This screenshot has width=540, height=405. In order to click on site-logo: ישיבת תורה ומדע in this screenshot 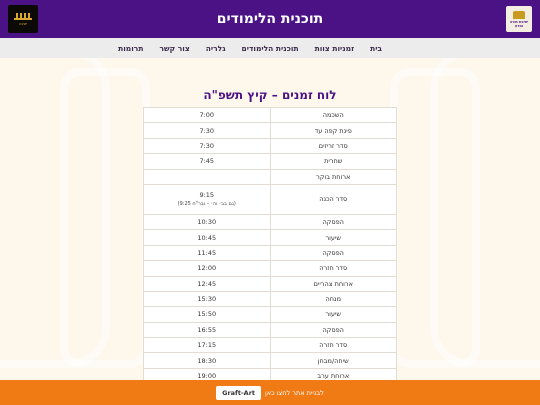, I will do `click(519, 19)`.